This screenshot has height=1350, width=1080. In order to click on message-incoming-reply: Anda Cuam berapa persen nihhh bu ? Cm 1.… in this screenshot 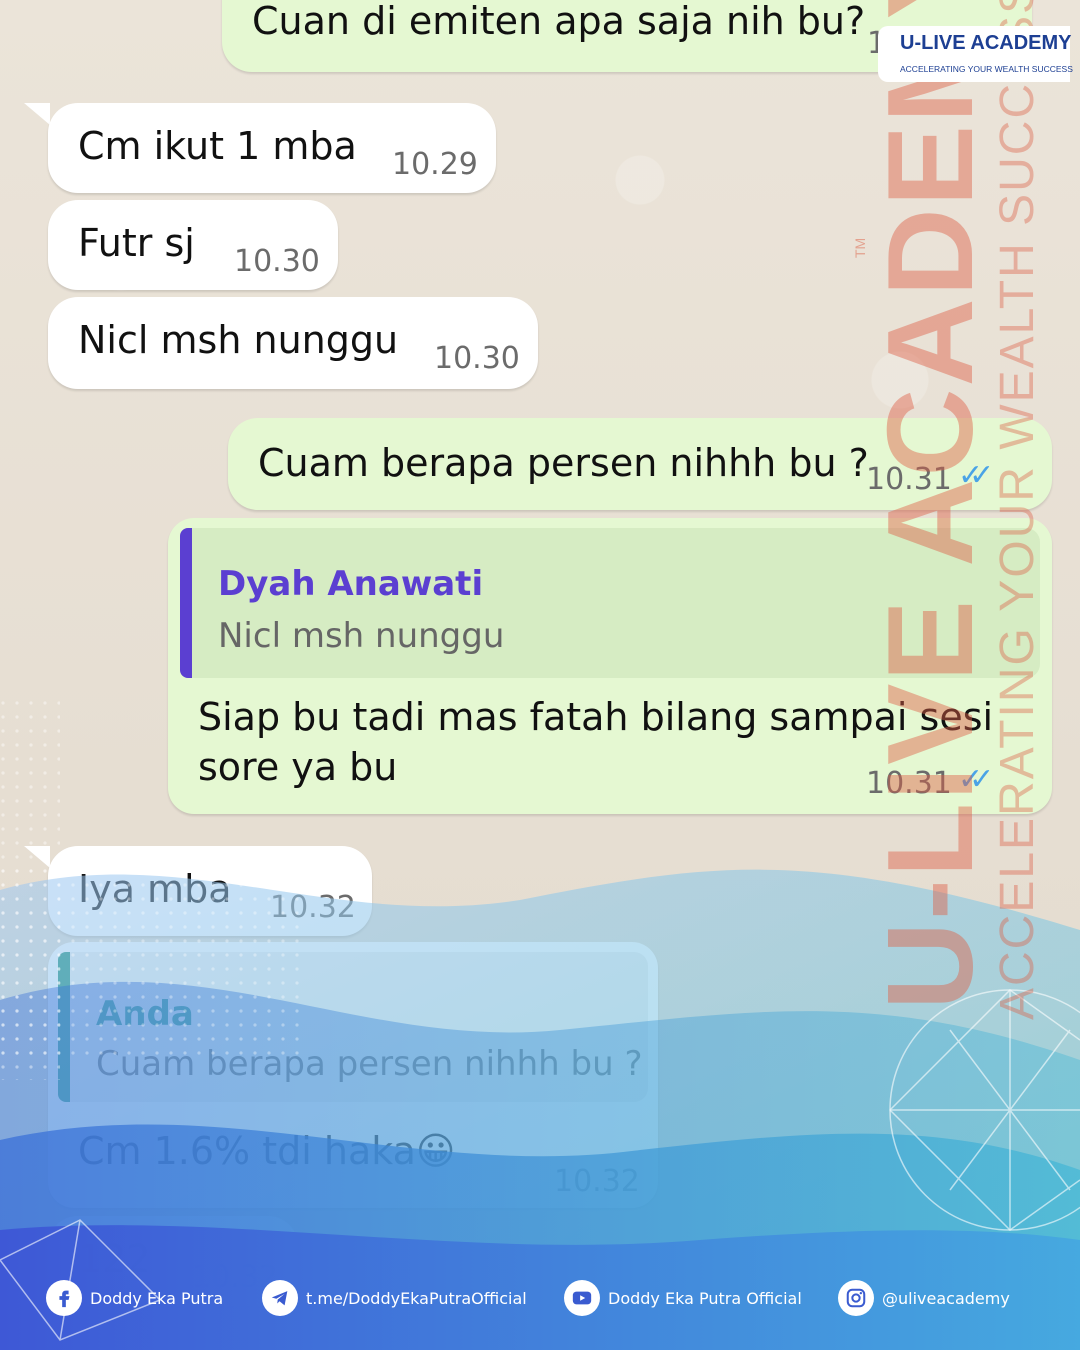, I will do `click(353, 1075)`.